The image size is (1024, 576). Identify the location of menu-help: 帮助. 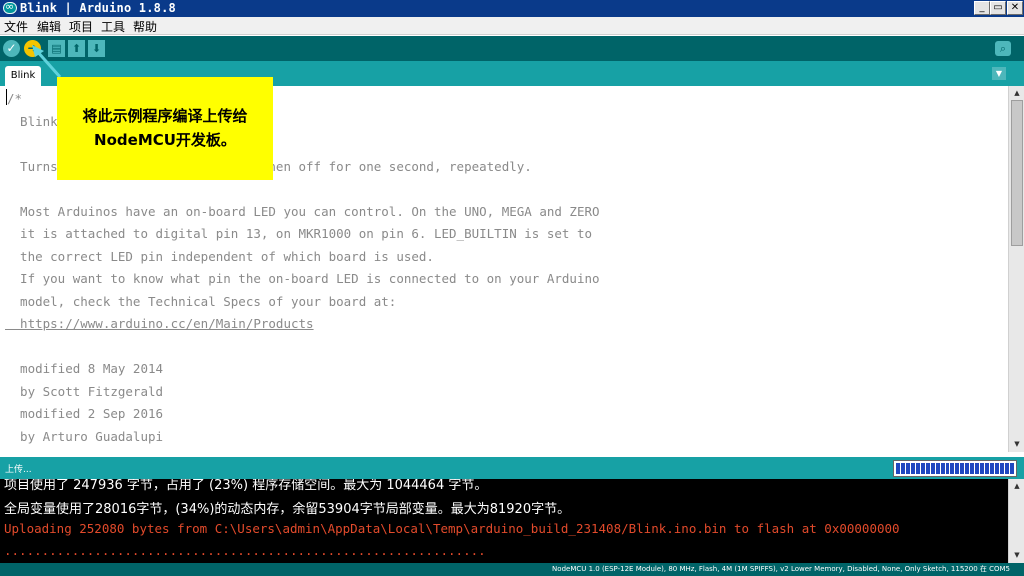
(145, 26).